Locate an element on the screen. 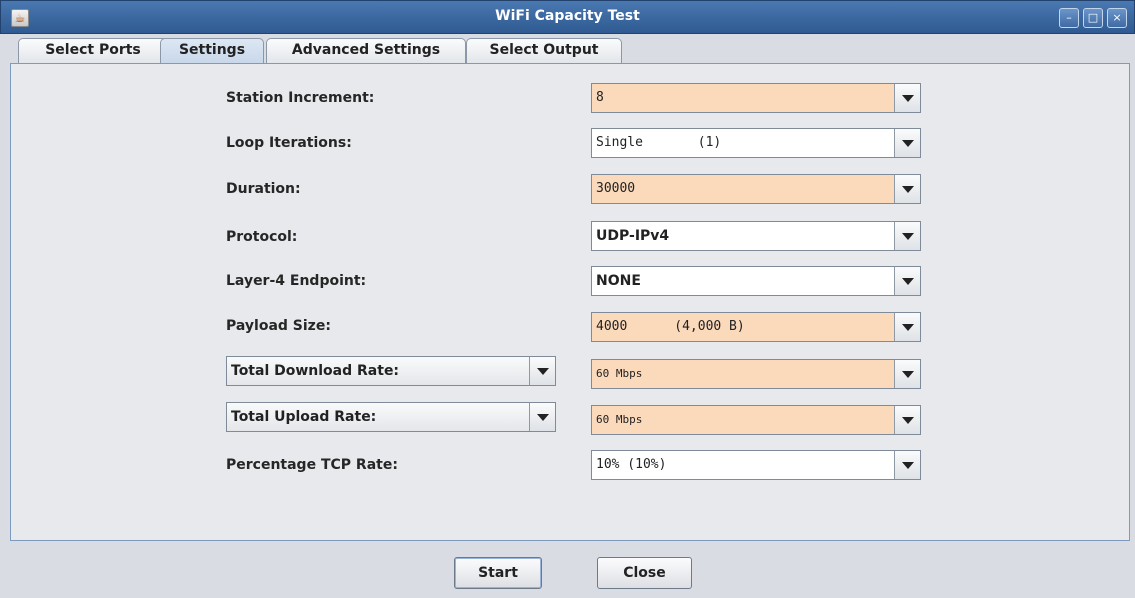  window-title: WiFi Capacity Test is located at coordinates (567, 16).